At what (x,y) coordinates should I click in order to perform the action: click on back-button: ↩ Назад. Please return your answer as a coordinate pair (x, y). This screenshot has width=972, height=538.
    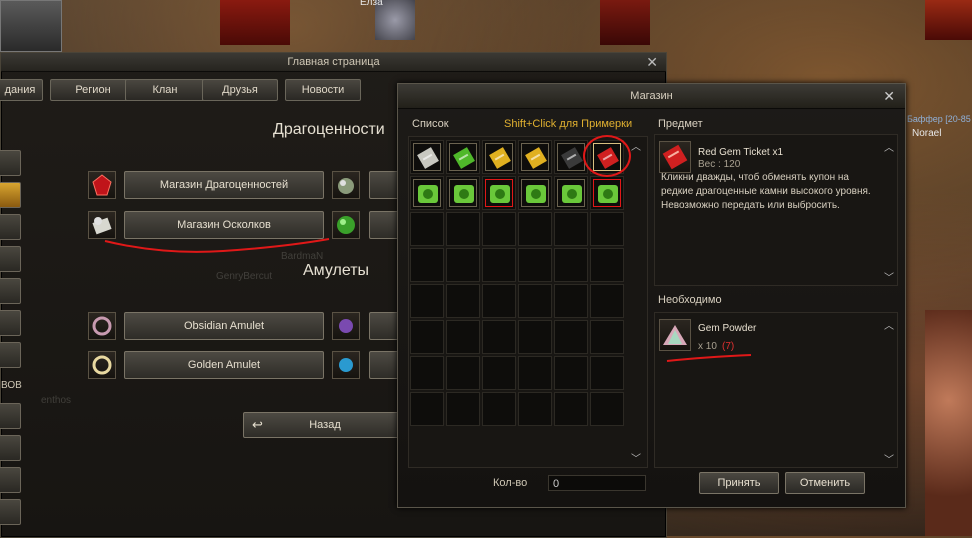
    Looking at the image, I should click on (325, 425).